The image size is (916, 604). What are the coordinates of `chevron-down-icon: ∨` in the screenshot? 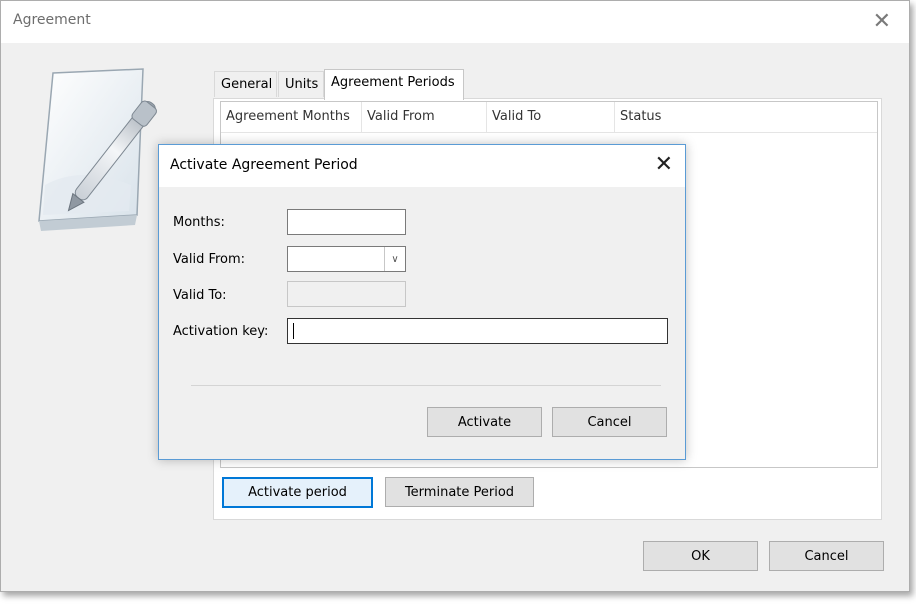 It's located at (394, 259).